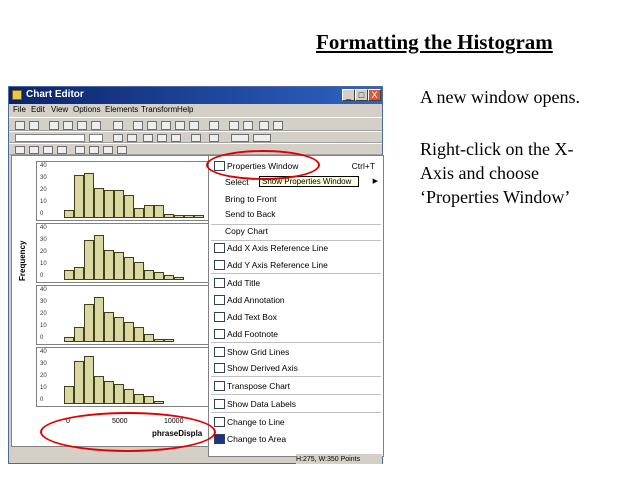  What do you see at coordinates (296, 214) in the screenshot?
I see `menu-send-to-back: Send to Back` at bounding box center [296, 214].